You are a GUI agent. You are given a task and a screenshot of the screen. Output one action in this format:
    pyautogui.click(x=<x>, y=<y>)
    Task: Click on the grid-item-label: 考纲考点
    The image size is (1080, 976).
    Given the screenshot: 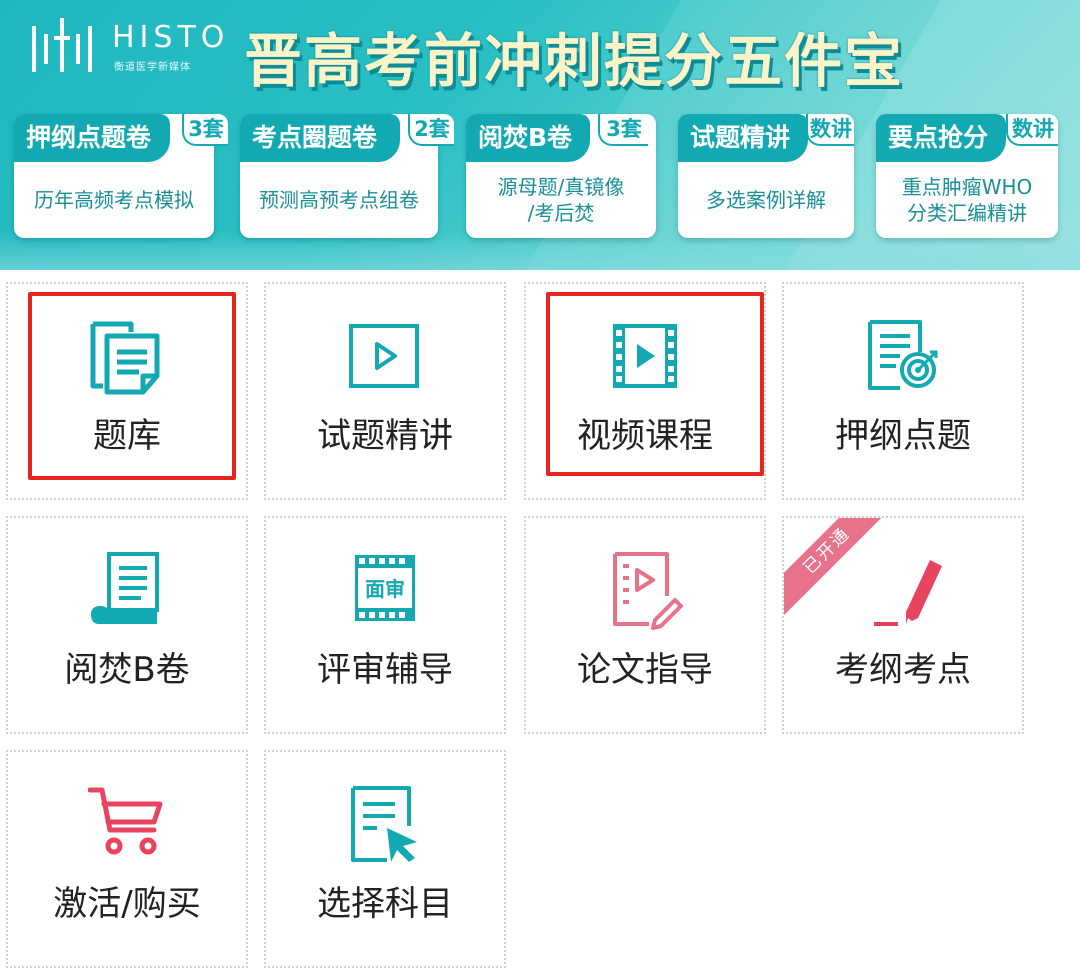 What is the action you would take?
    pyautogui.click(x=903, y=670)
    